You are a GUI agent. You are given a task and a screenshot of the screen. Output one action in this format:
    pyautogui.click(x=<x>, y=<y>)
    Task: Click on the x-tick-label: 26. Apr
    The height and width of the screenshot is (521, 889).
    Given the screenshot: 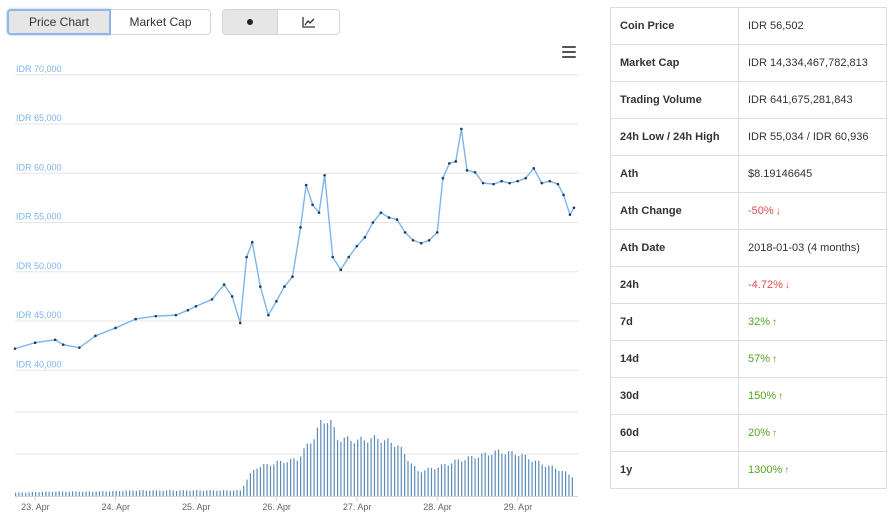 What is the action you would take?
    pyautogui.click(x=276, y=507)
    